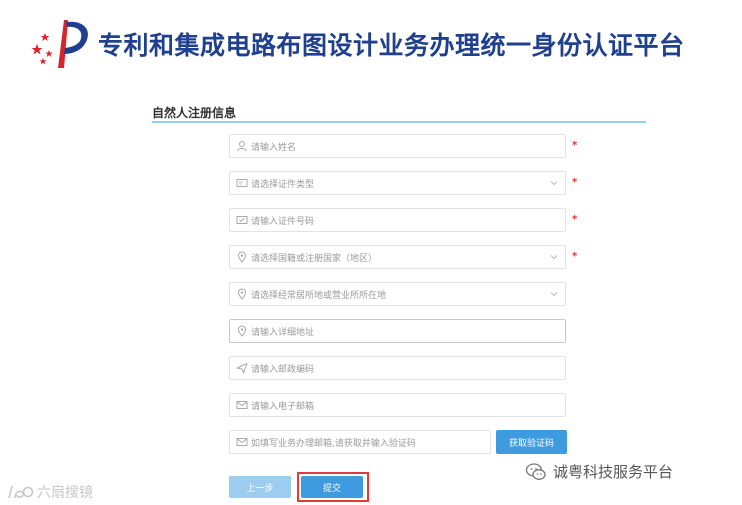 The height and width of the screenshot is (505, 742). I want to click on submit-button: 提交, so click(332, 487).